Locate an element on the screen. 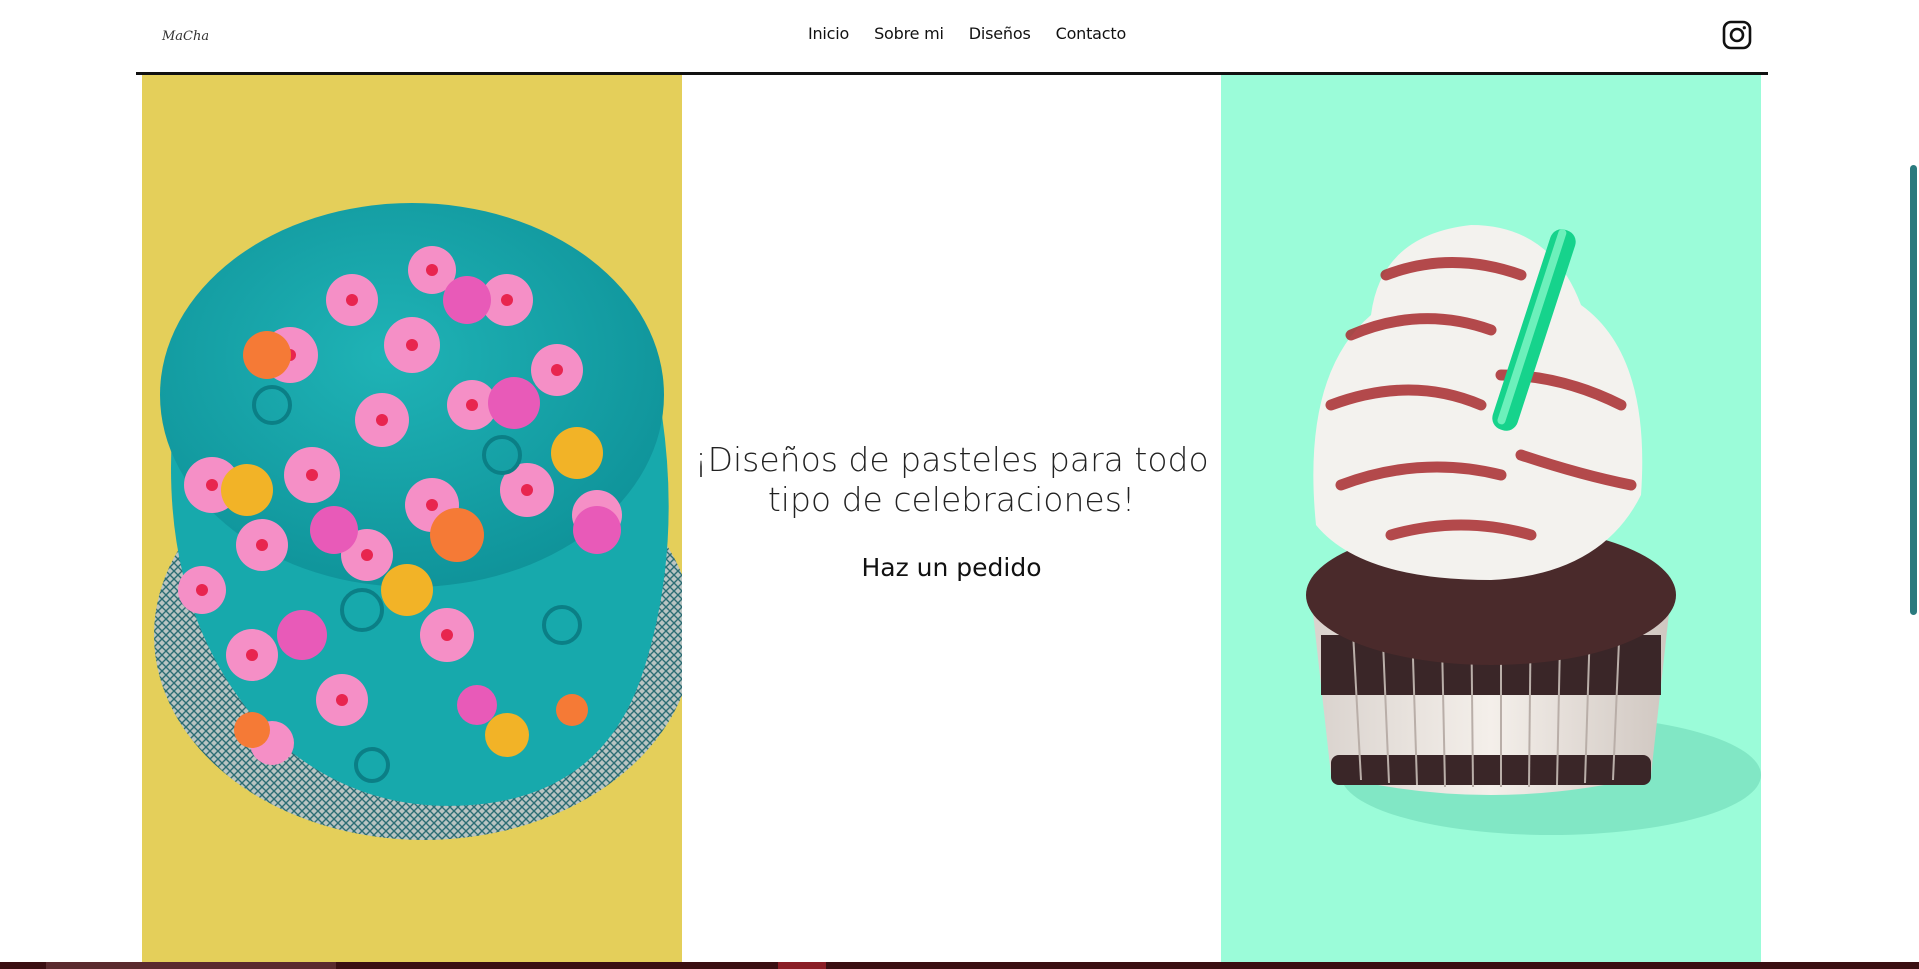 This screenshot has height=969, width=1919. main-nav: Inicio Sobre mi Diseños Contacto is located at coordinates (952, 33).